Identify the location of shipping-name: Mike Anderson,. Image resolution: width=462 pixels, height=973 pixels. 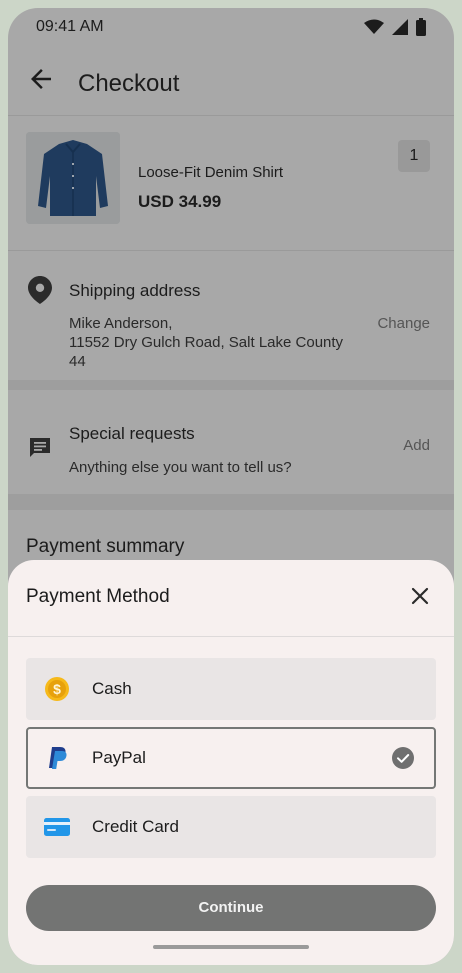
(121, 323).